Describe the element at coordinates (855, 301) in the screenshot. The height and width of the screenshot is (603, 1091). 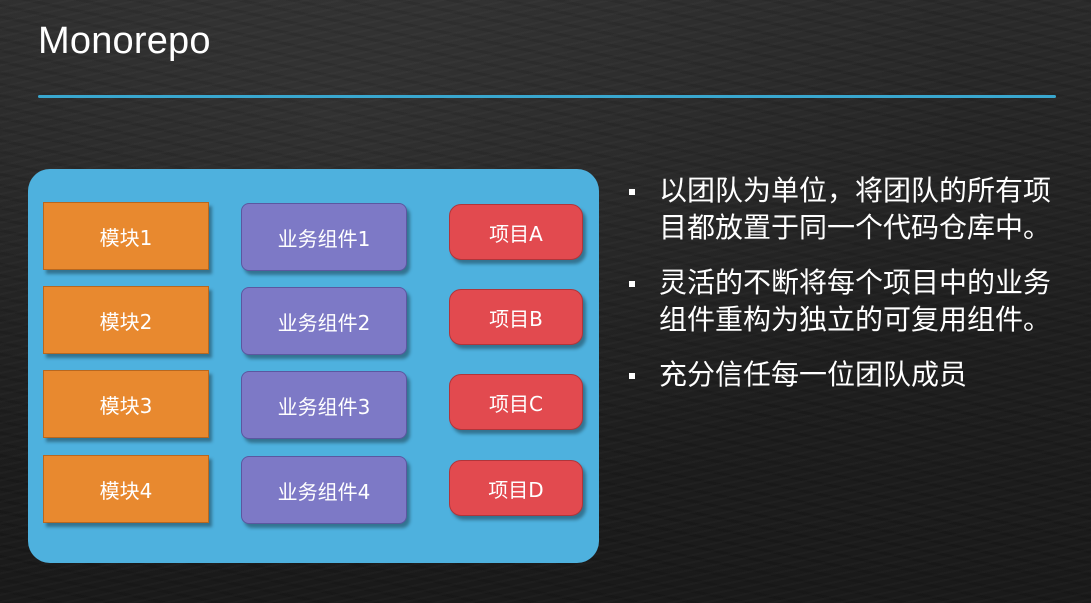
I see `bullet-text: 灵活的不断将每个项目中的业务组件重构为独立的可复用组件。` at that location.